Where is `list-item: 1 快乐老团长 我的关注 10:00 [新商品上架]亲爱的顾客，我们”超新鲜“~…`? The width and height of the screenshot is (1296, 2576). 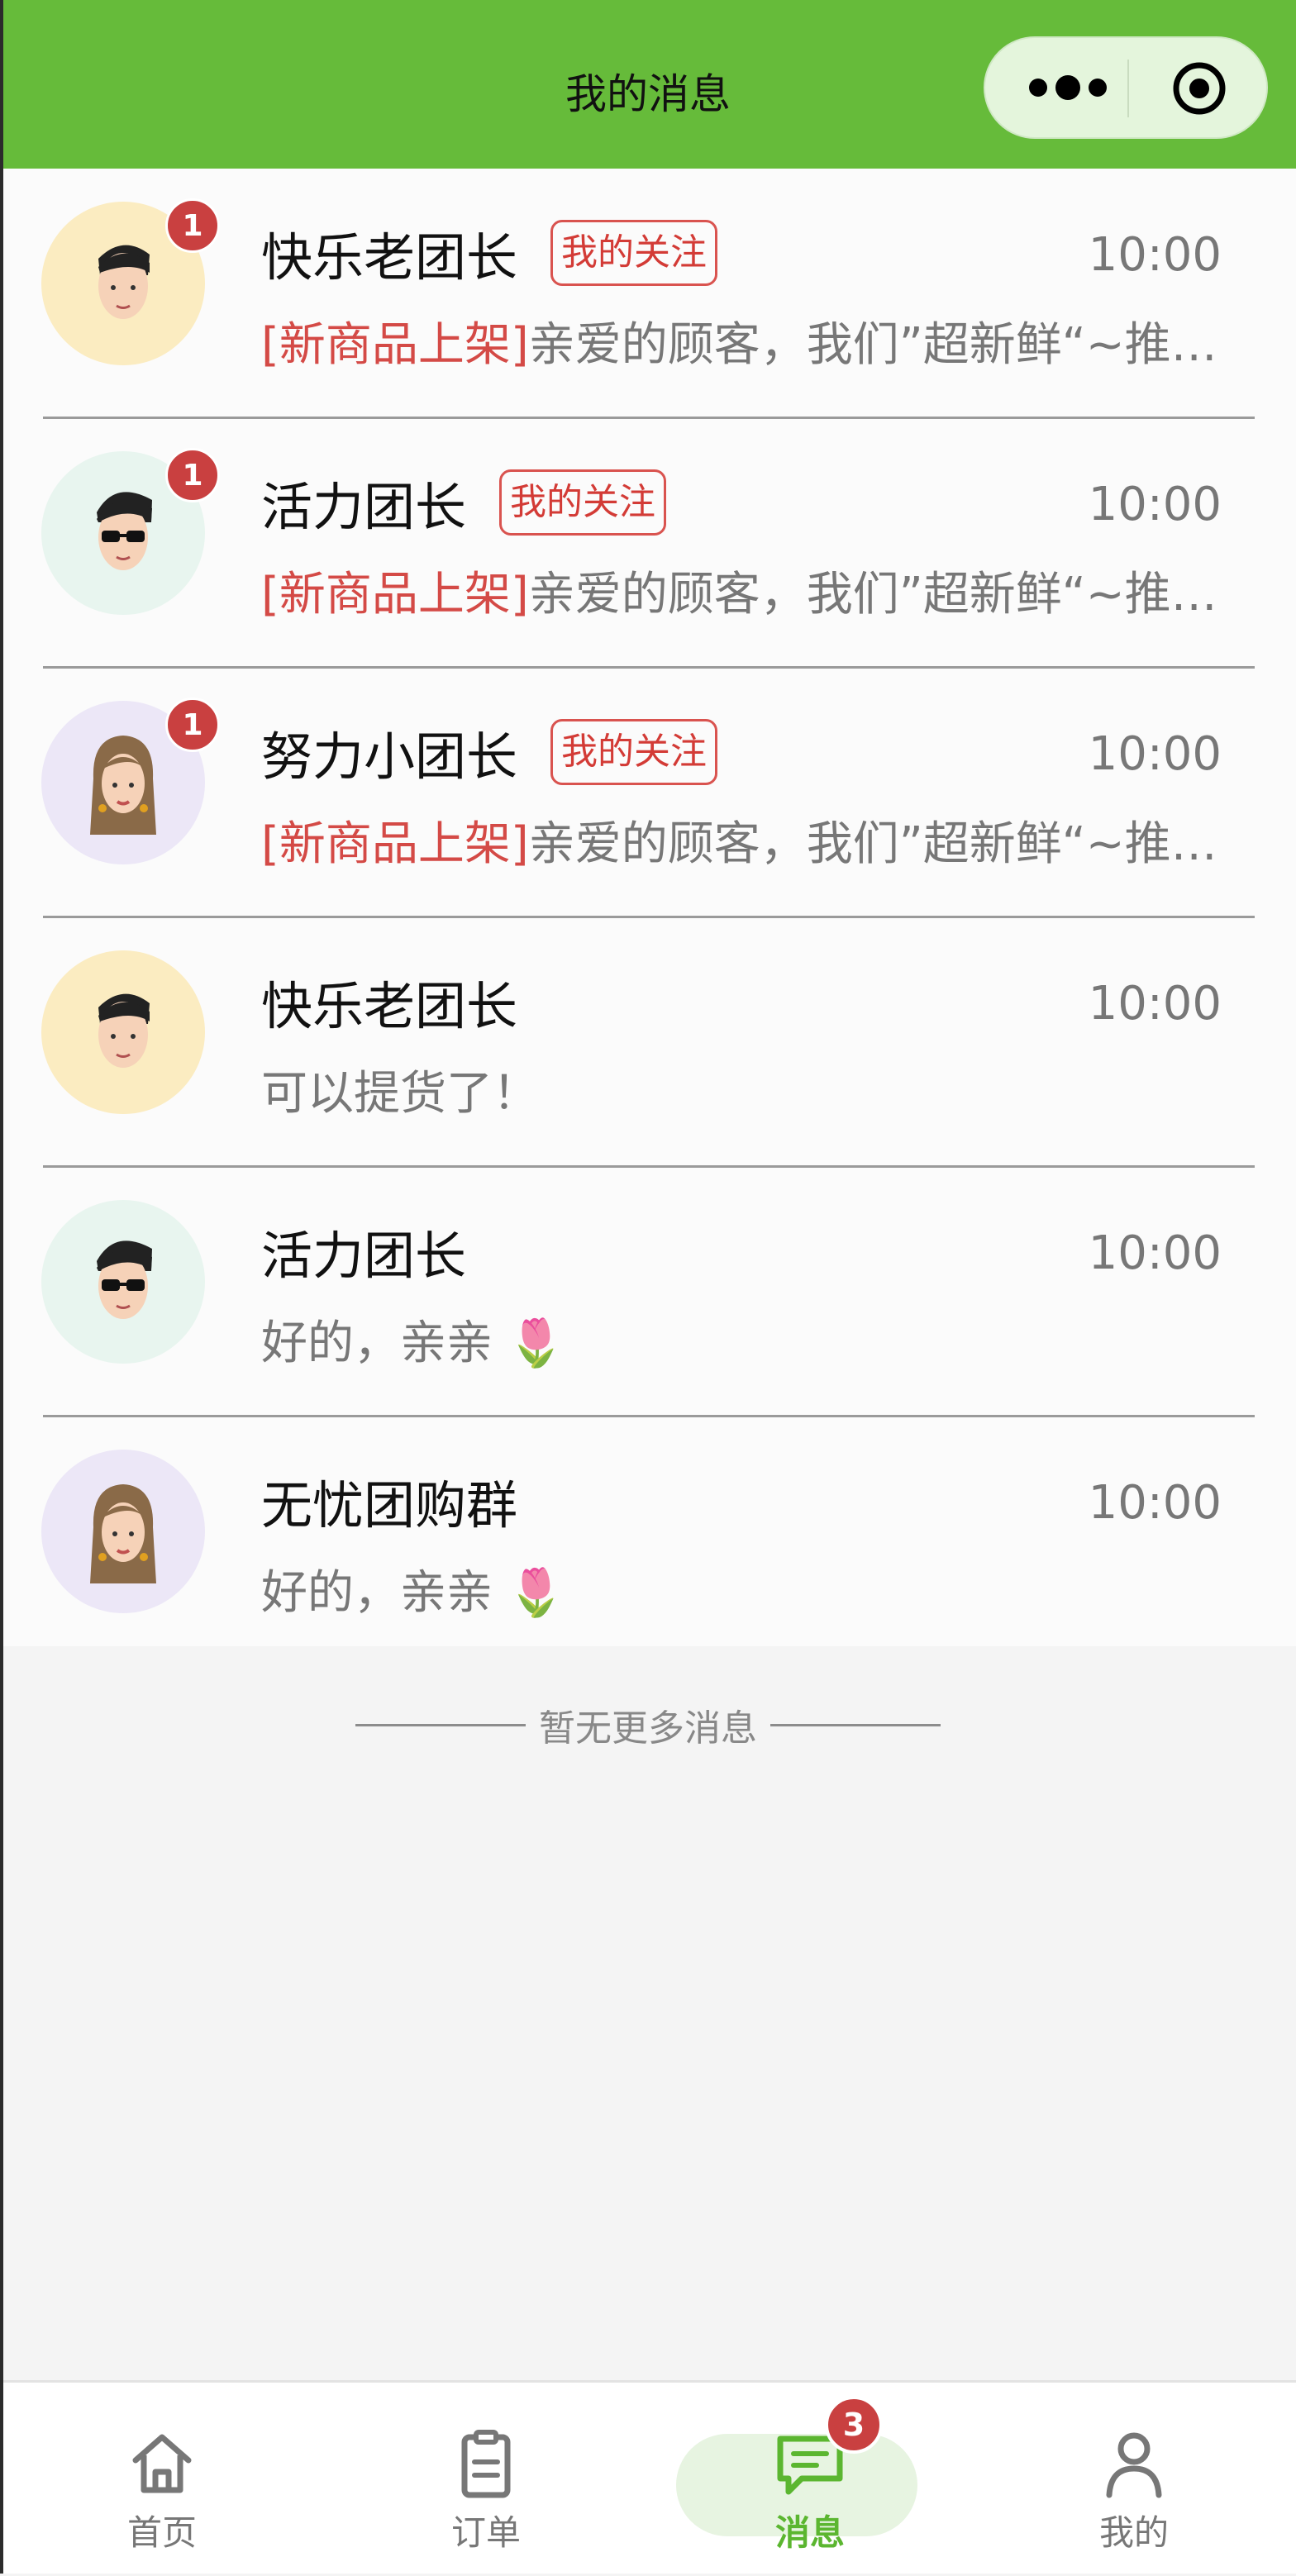 list-item: 1 快乐老团长 我的关注 10:00 [新商品上架]亲爱的顾客，我们”超新鲜“~… is located at coordinates (648, 294).